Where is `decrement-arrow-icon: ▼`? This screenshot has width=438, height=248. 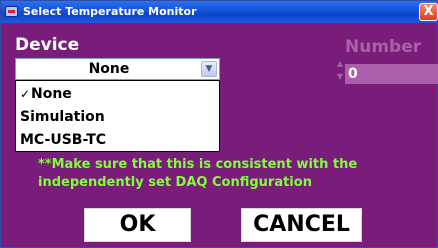
decrement-arrow-icon: ▼ is located at coordinates (340, 77).